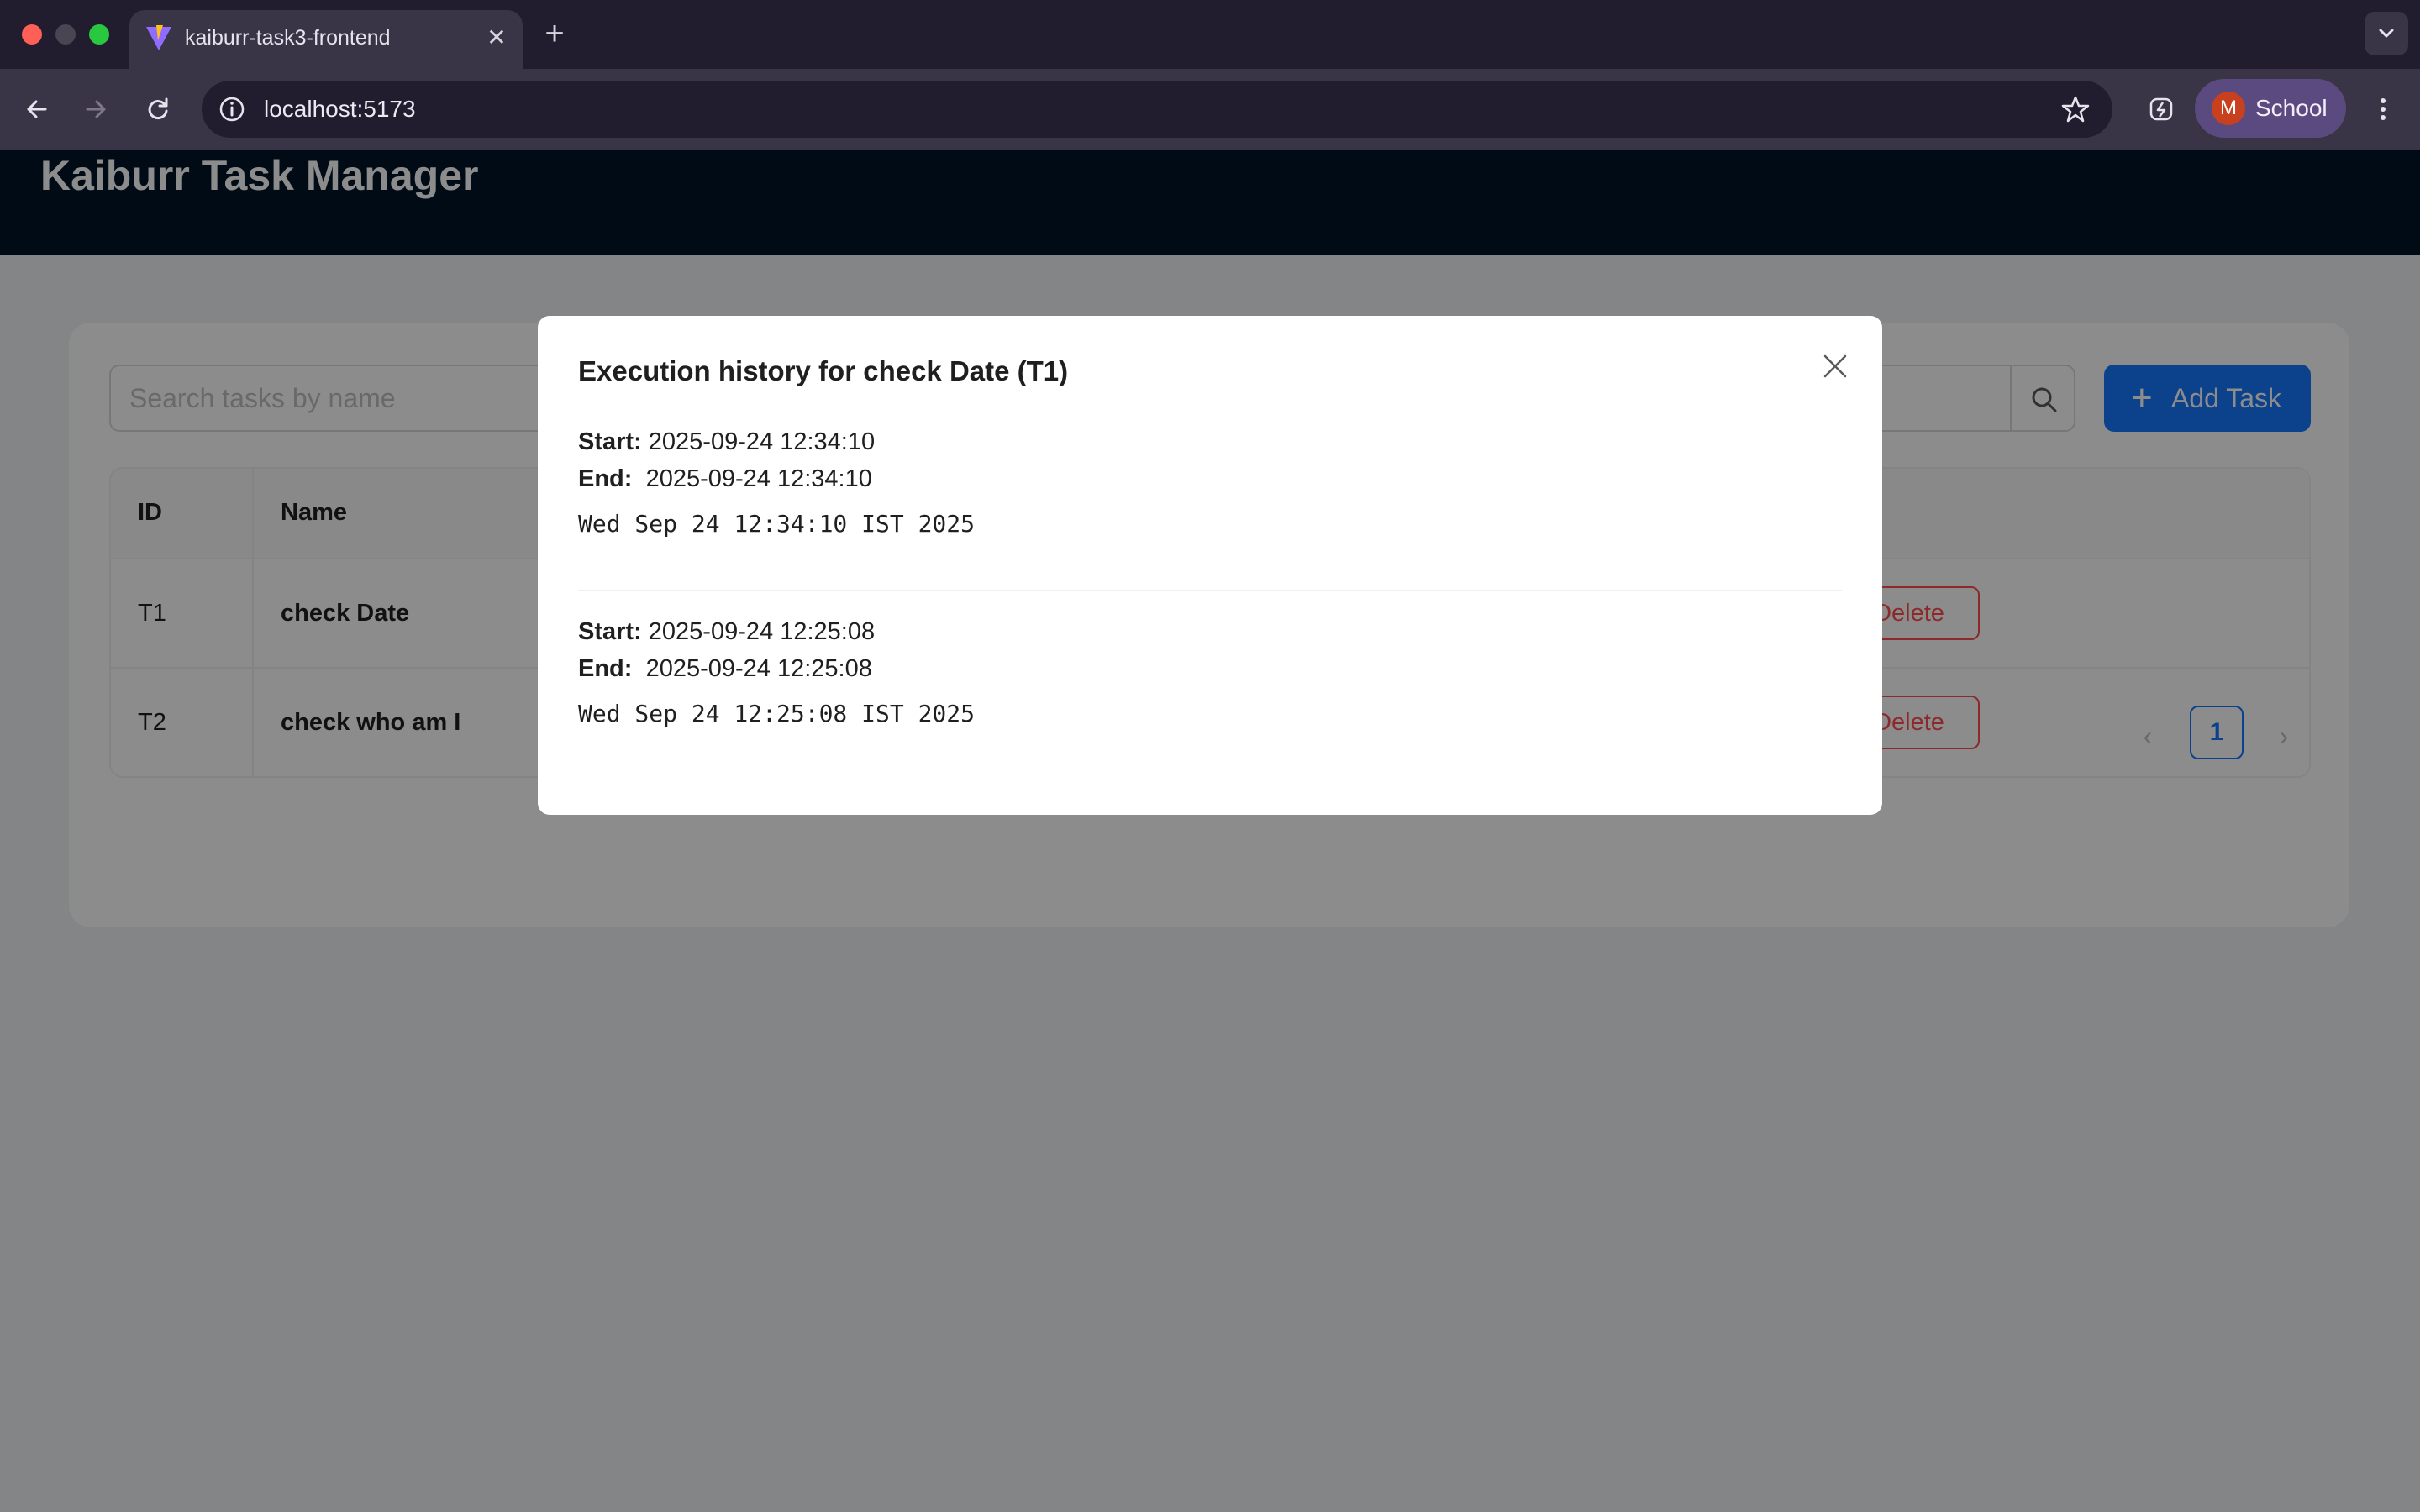 The height and width of the screenshot is (1512, 2420). I want to click on tab-close-icon: ✕, so click(496, 37).